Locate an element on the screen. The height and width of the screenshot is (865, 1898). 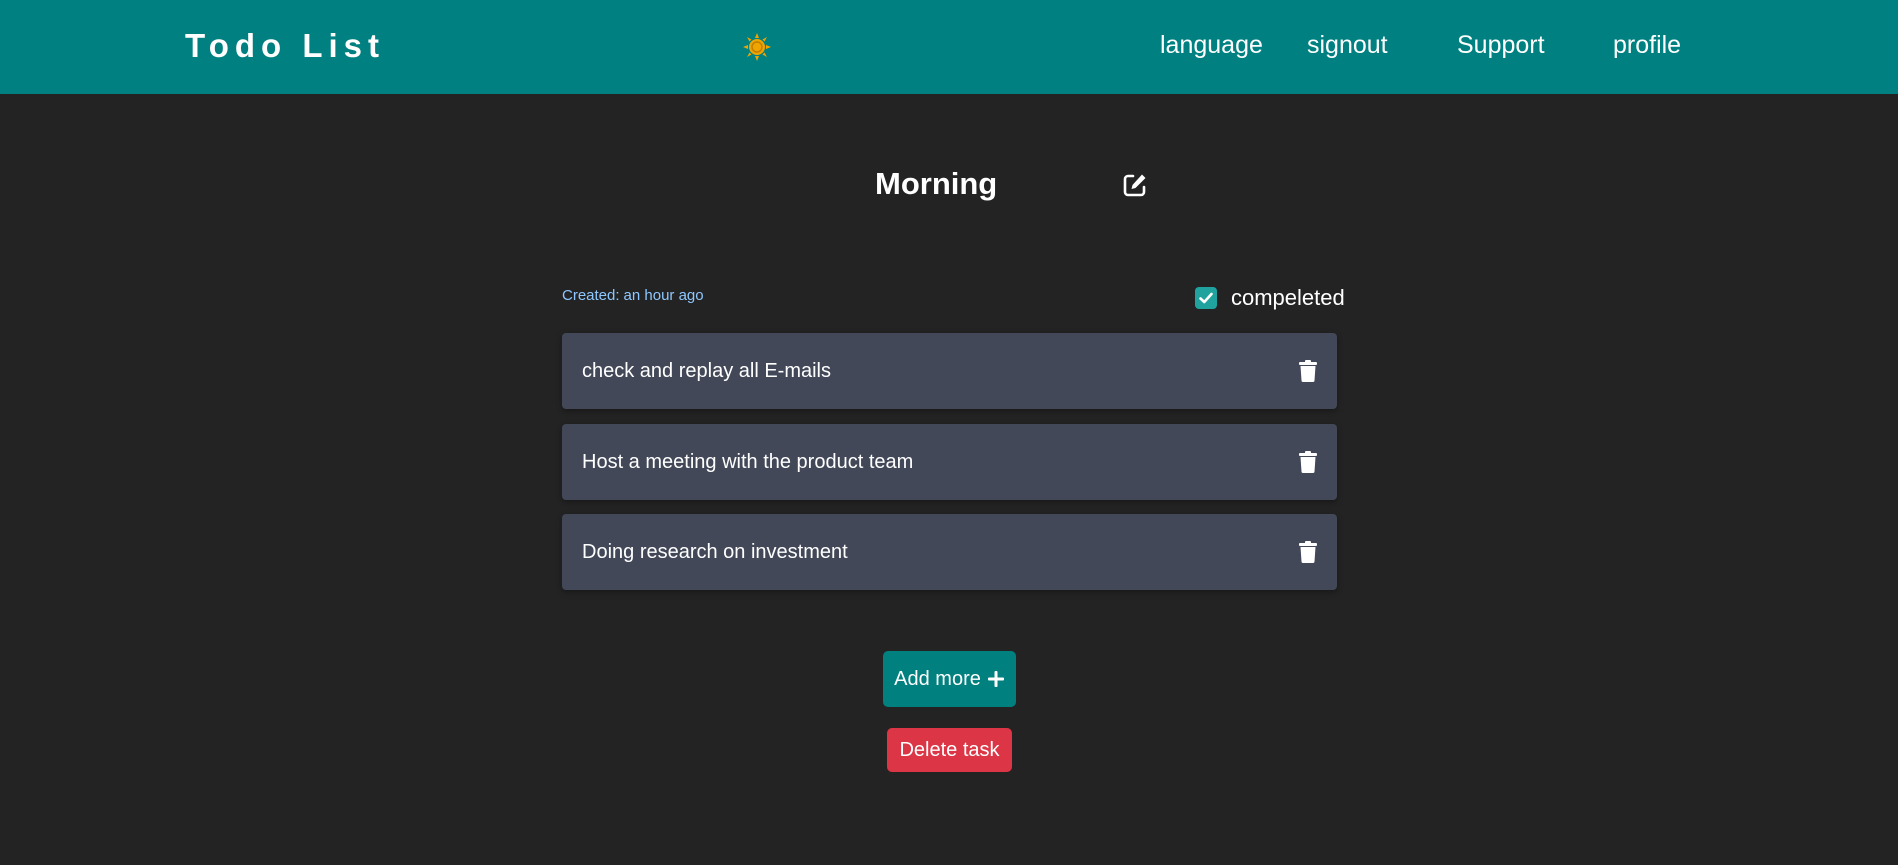
add-more-label: Add more is located at coordinates (937, 678).